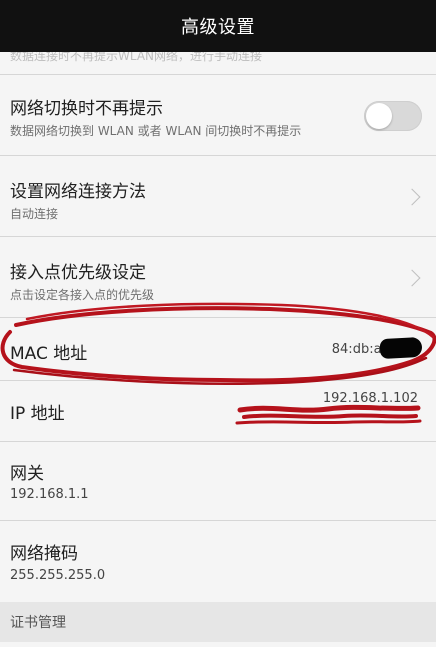 The height and width of the screenshot is (647, 436). Describe the element at coordinates (34, 214) in the screenshot. I see `connection-method-subtitle: 自动连接` at that location.